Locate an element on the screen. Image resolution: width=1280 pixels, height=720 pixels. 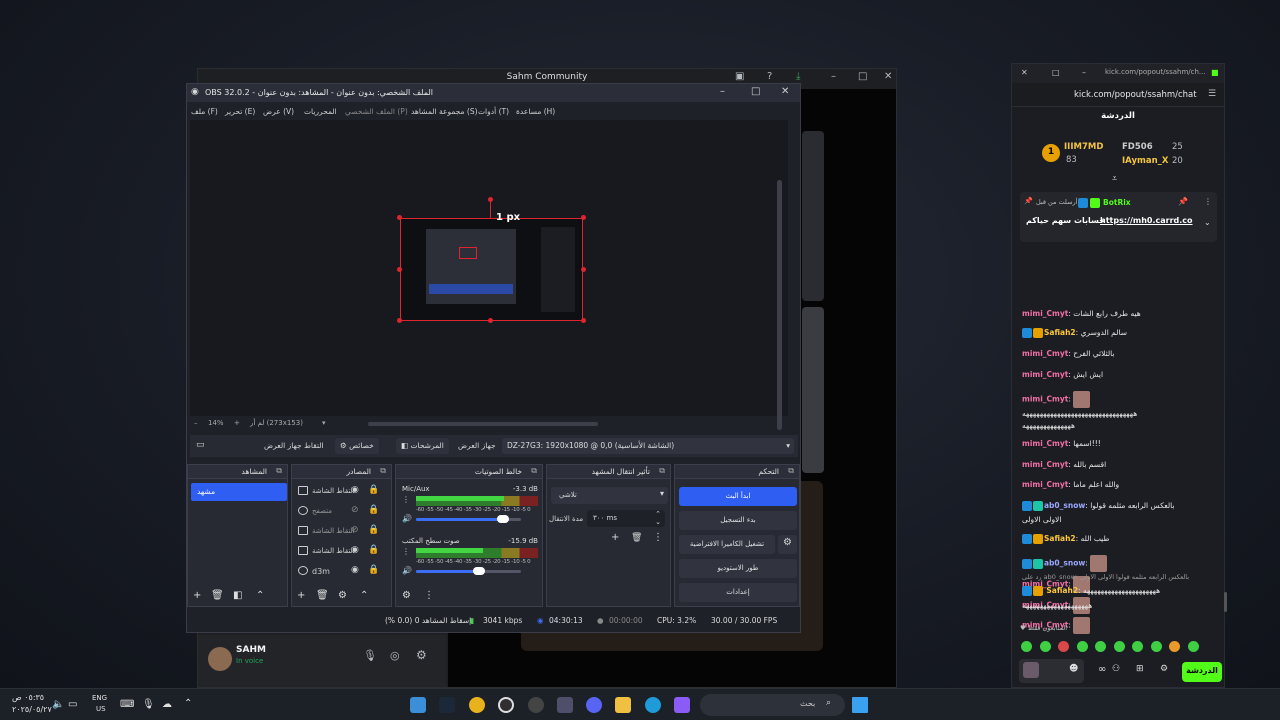
minimize-icon: – is located at coordinates (1084, 72).